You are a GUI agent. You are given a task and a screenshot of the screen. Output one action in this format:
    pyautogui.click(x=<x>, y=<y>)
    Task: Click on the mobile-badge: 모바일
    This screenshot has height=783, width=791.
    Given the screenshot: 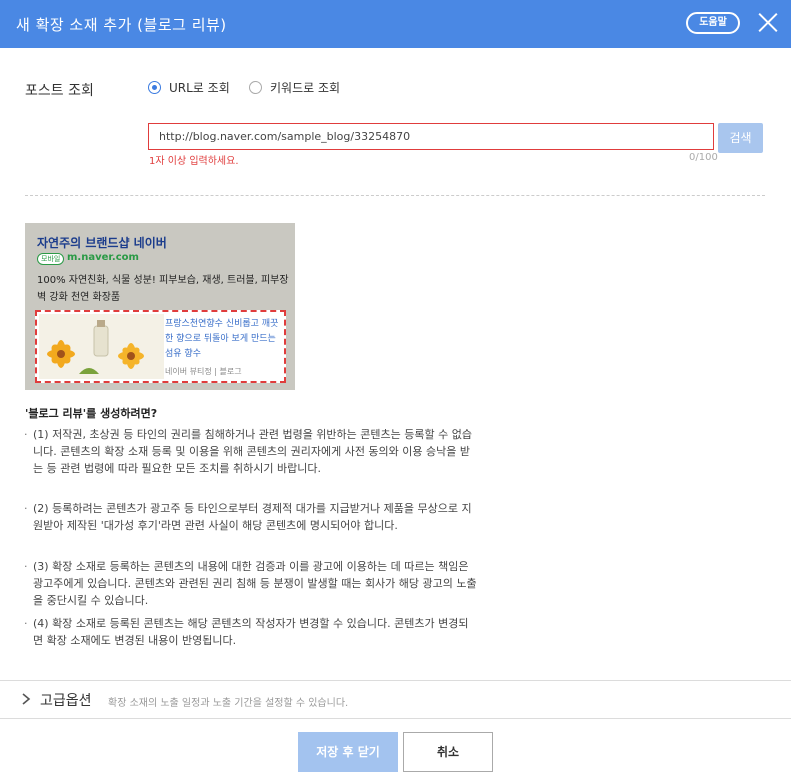 What is the action you would take?
    pyautogui.click(x=51, y=259)
    